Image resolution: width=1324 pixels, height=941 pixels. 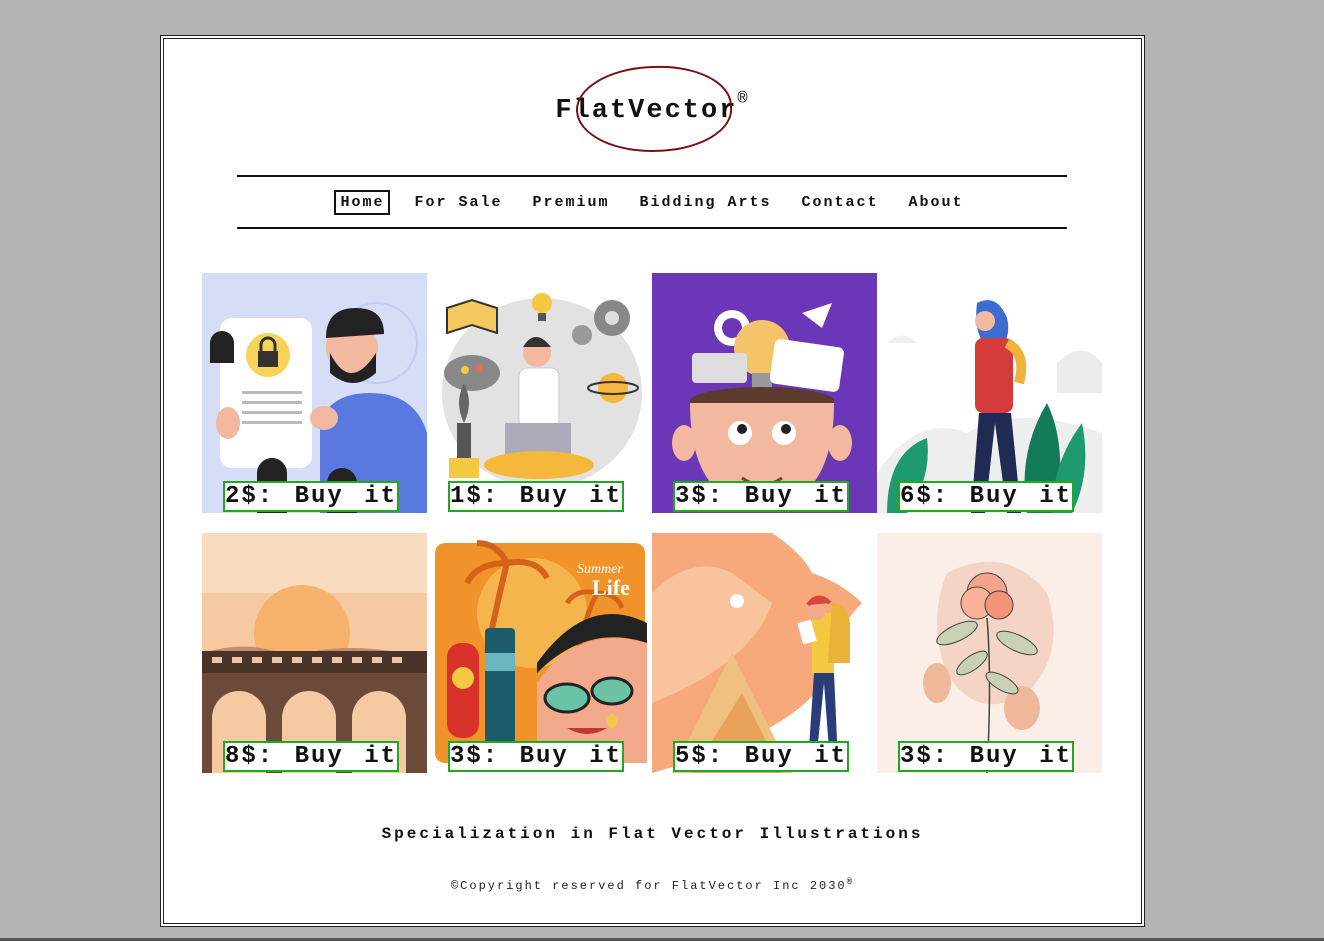 I want to click on buy-button: 2$: Buy it, so click(x=311, y=496).